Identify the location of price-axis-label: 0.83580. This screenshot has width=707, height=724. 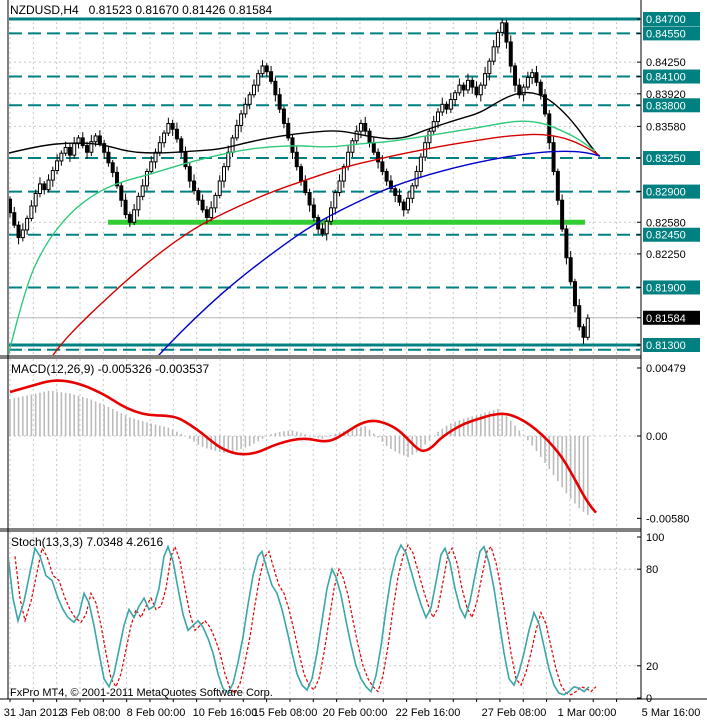
(666, 127).